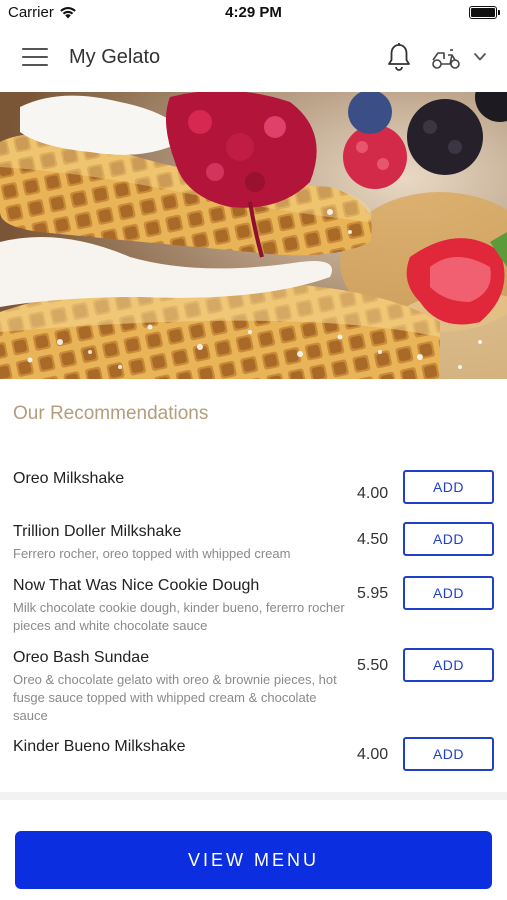  Describe the element at coordinates (81, 657) in the screenshot. I see `item-name: Oreo Bash Sundae` at that location.